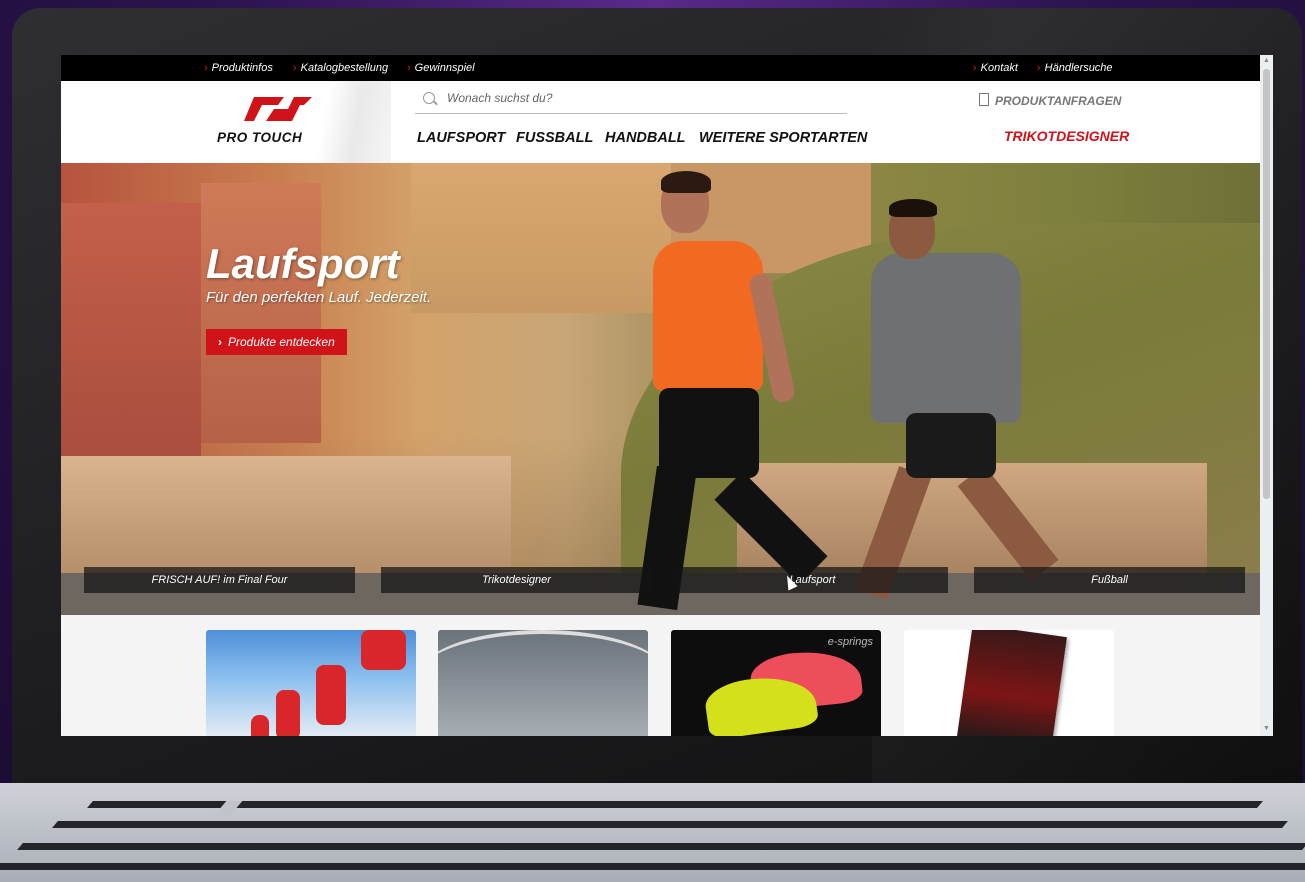  I want to click on link-label: Produktinfos, so click(242, 68).